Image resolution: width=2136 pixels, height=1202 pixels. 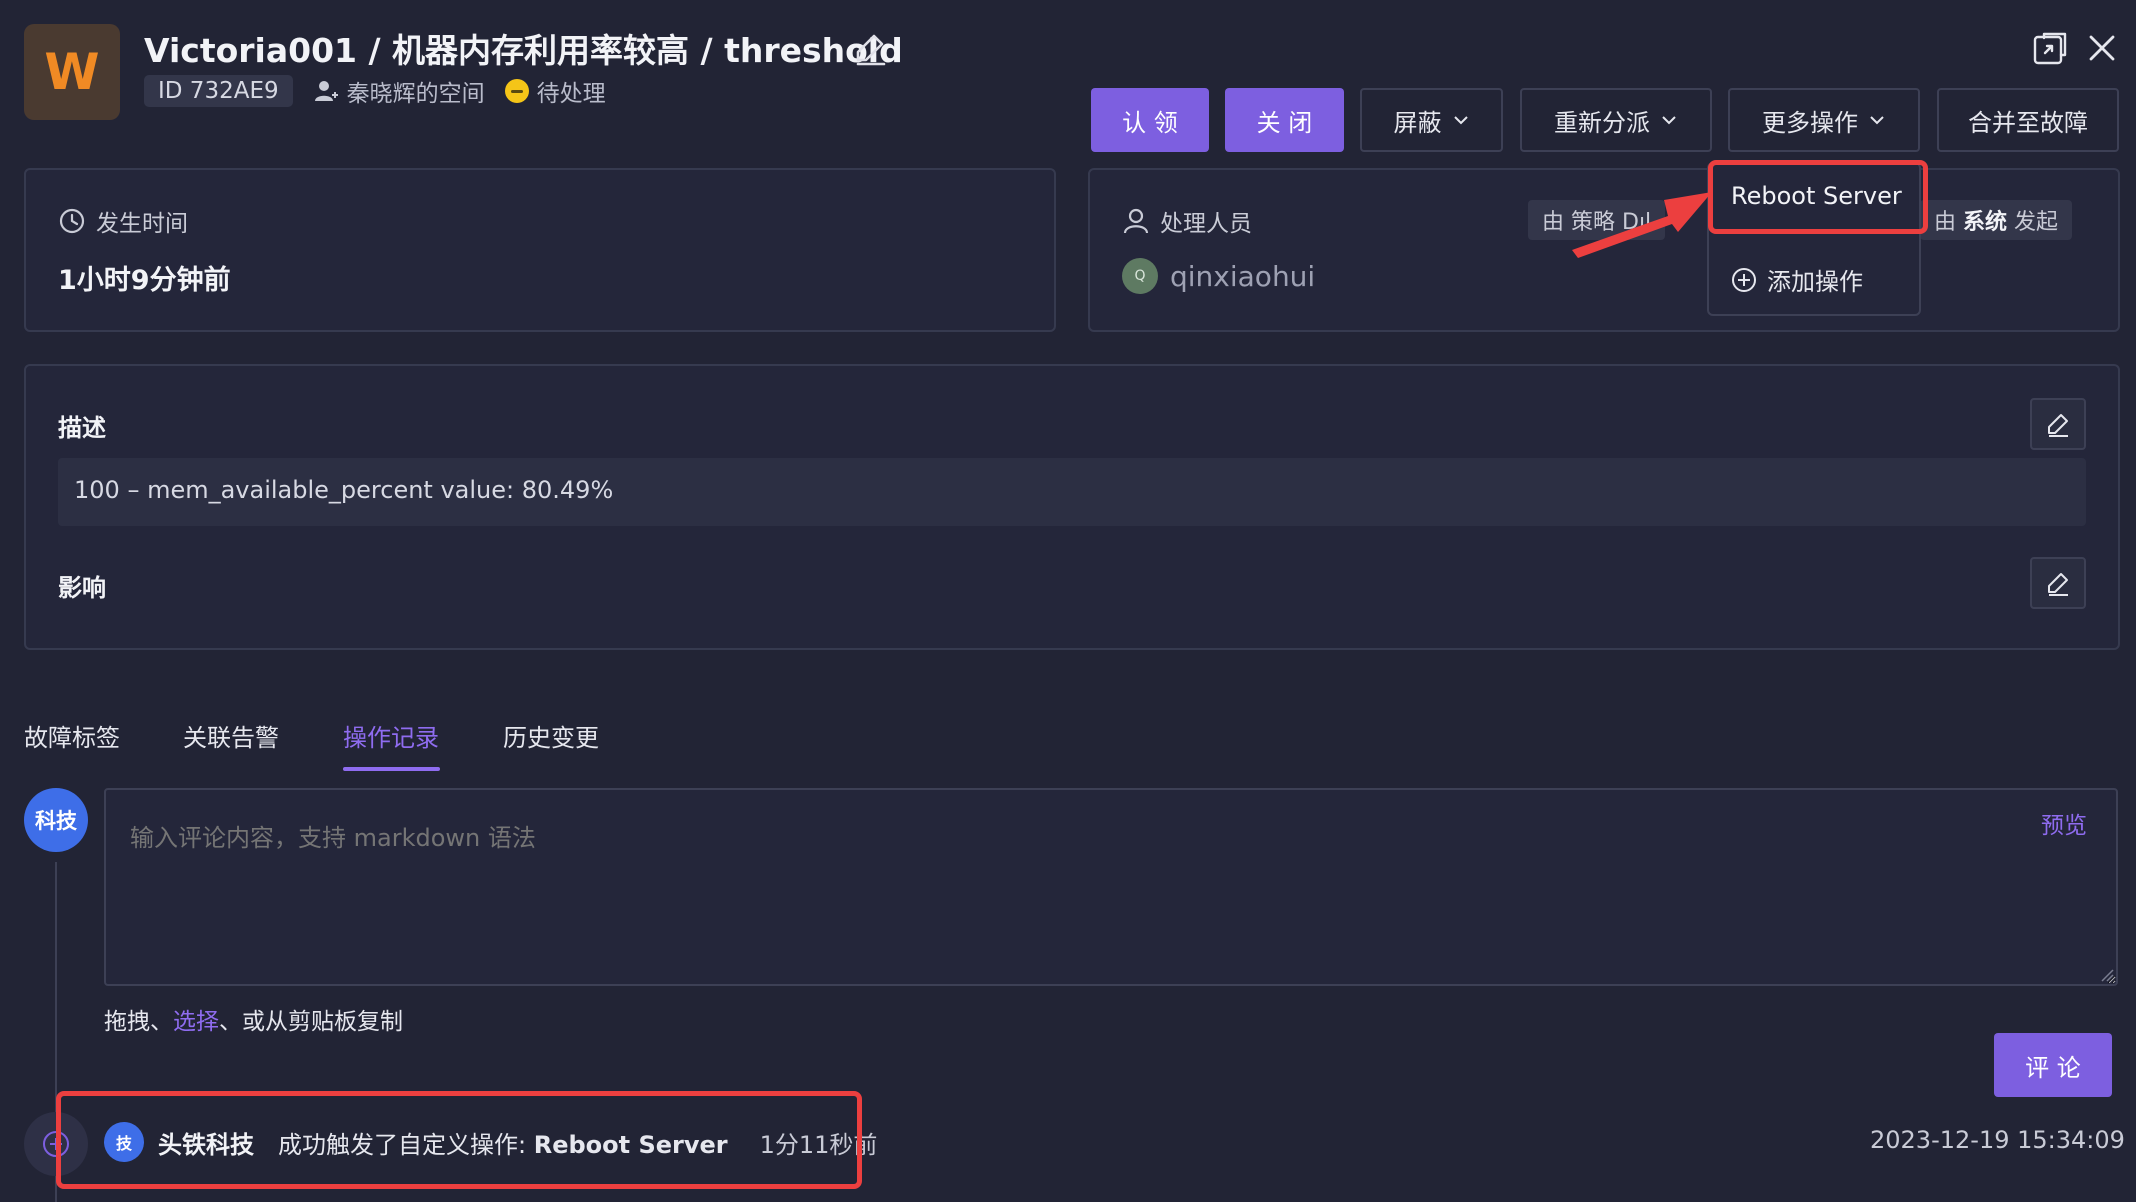 What do you see at coordinates (1284, 120) in the screenshot?
I see `close-incident-button: 关 闭` at bounding box center [1284, 120].